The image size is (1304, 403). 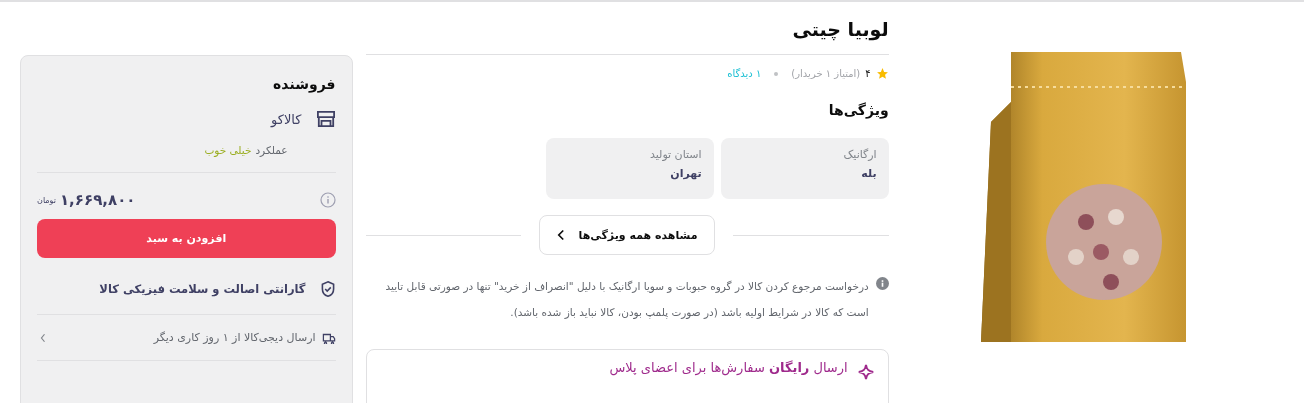 I want to click on shop-icon, so click(x=325, y=119).